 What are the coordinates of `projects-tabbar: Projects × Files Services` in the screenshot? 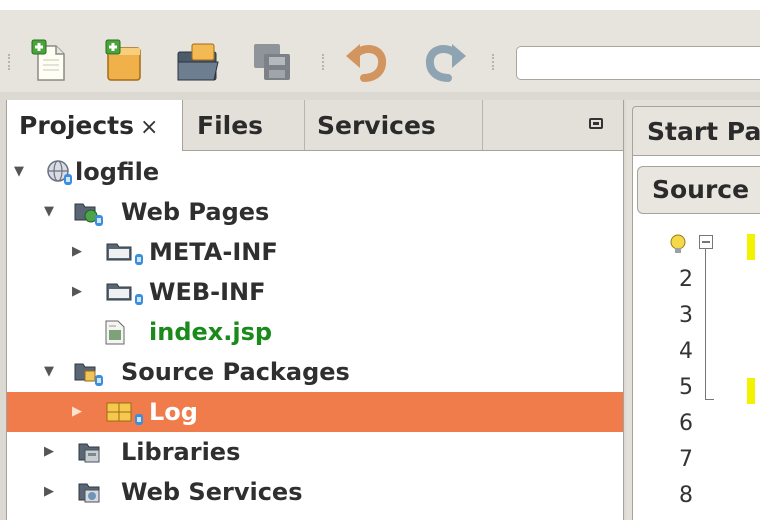 It's located at (315, 125).